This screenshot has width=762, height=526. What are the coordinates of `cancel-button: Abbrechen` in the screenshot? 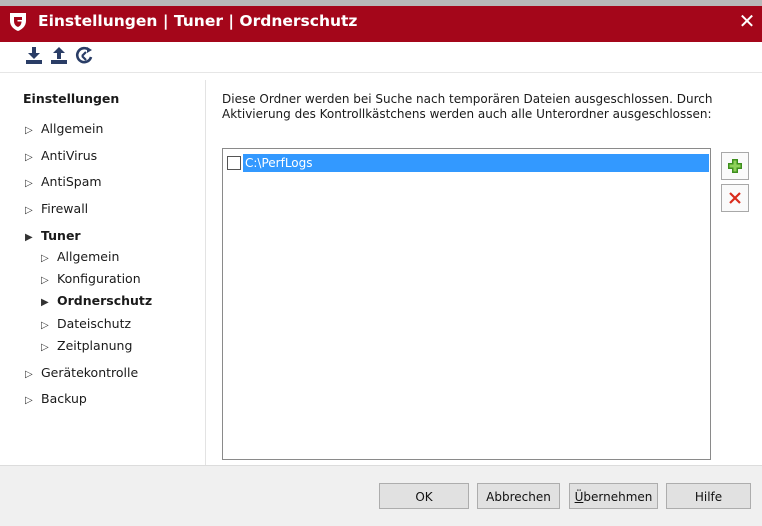 It's located at (518, 496).